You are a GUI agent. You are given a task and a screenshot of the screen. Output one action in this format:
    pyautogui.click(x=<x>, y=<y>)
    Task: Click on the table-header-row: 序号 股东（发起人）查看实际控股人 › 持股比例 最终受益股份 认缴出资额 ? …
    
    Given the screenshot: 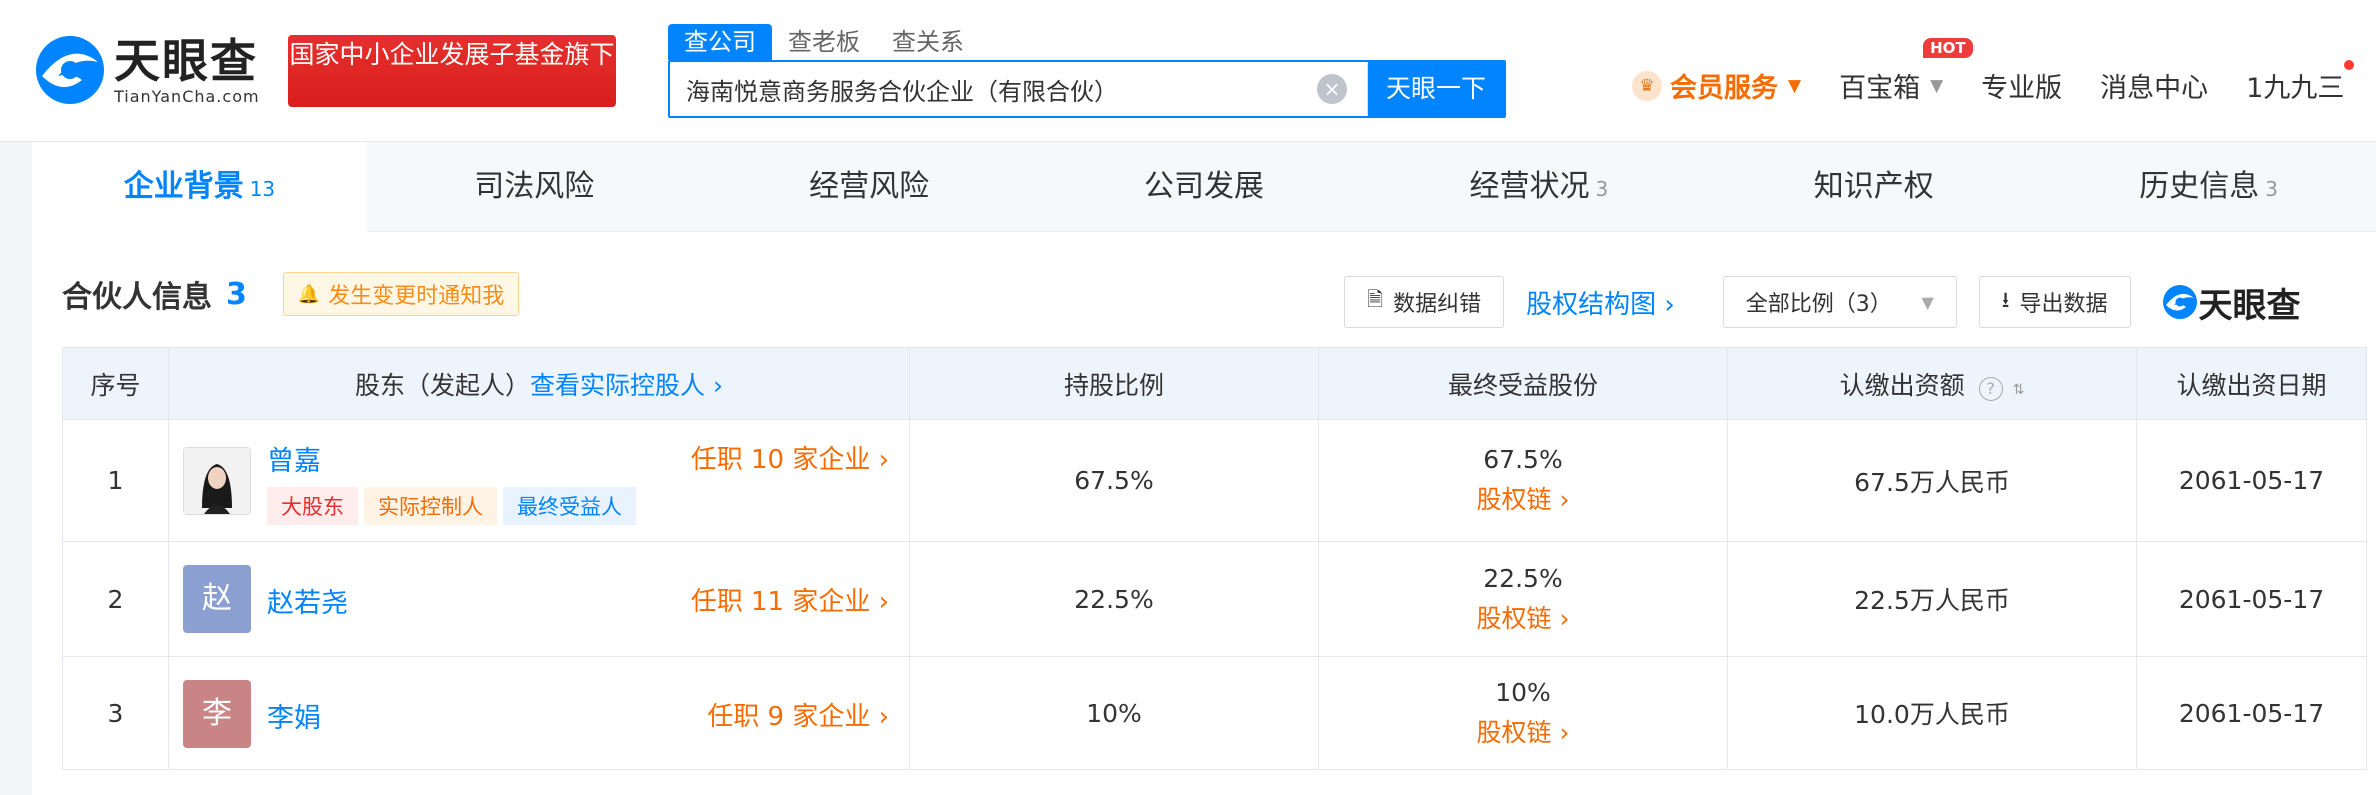 What is the action you would take?
    pyautogui.click(x=1214, y=383)
    